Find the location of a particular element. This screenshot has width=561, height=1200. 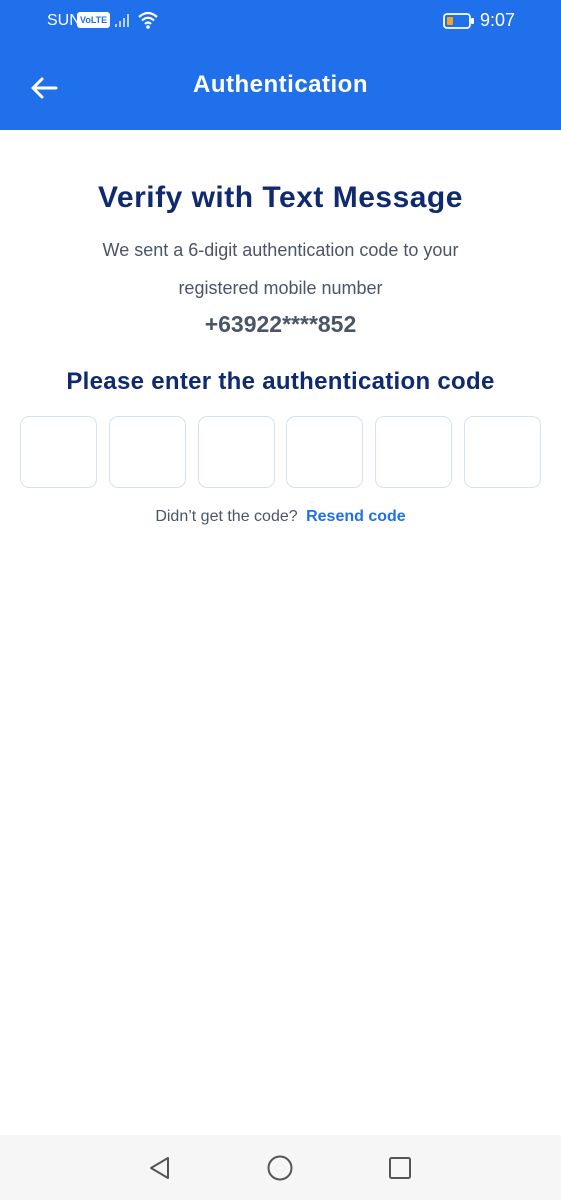

recents-square-icon is located at coordinates (400, 1168).